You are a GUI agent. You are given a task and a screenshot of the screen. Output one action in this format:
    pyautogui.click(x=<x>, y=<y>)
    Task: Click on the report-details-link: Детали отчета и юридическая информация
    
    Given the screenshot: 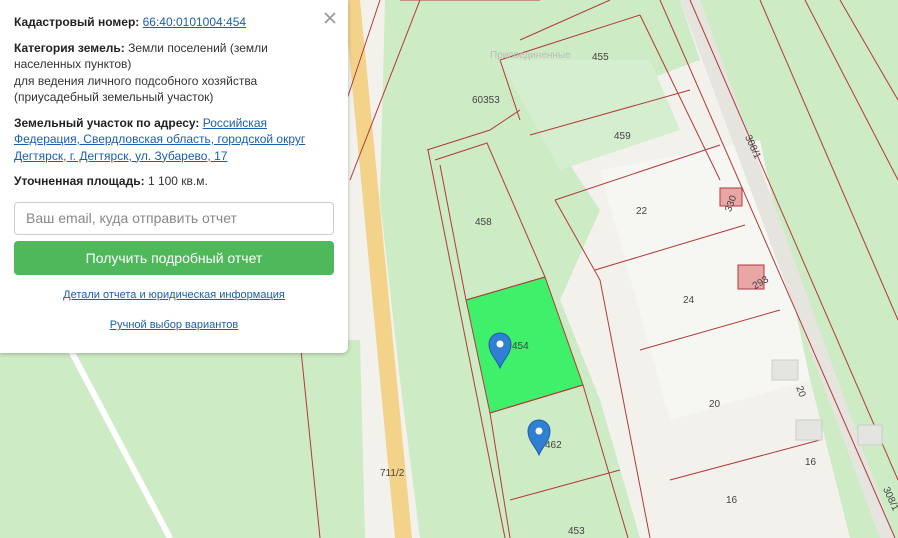 What is the action you would take?
    pyautogui.click(x=174, y=295)
    